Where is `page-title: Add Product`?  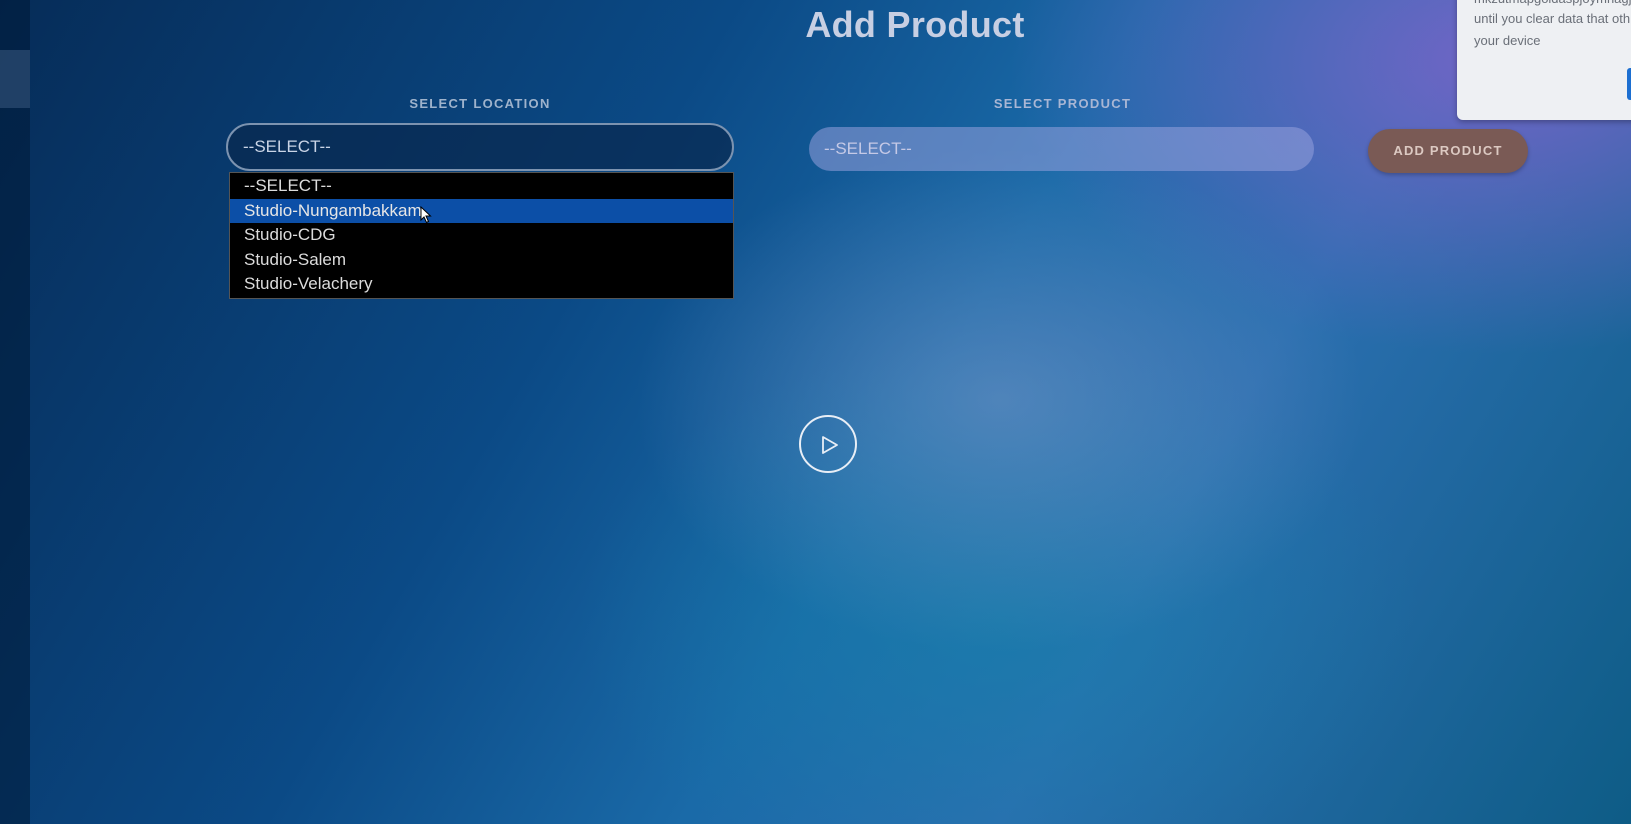 page-title: Add Product is located at coordinates (915, 24).